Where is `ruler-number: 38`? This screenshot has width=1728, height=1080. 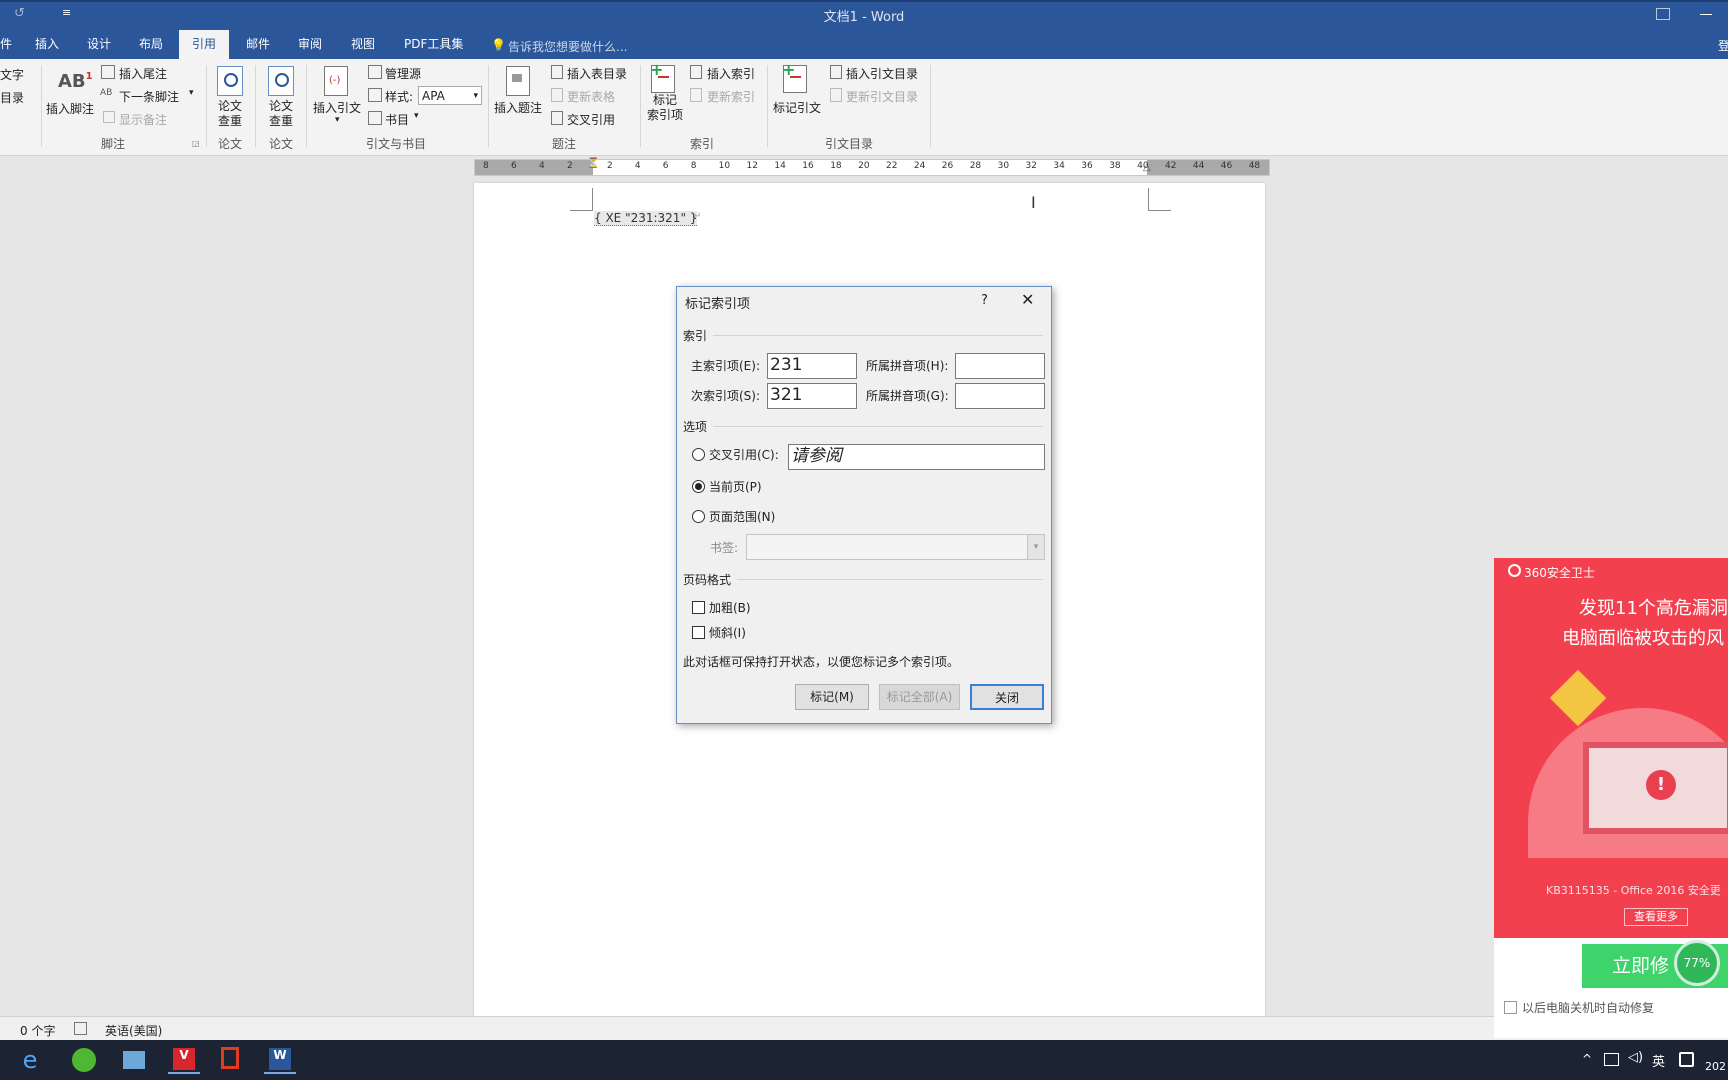 ruler-number: 38 is located at coordinates (1115, 166).